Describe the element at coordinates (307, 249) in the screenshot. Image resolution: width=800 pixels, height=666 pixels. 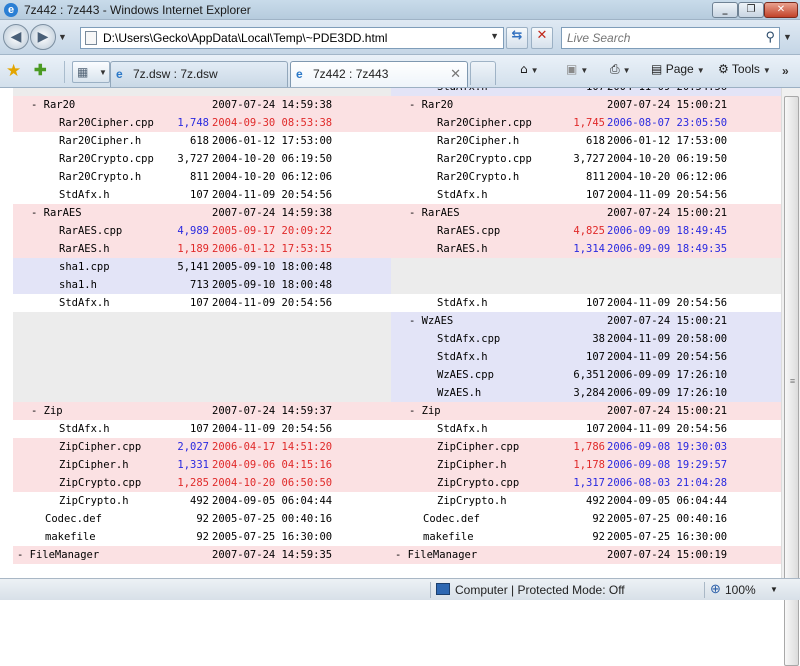
I see `time-value: 17:53:15` at that location.